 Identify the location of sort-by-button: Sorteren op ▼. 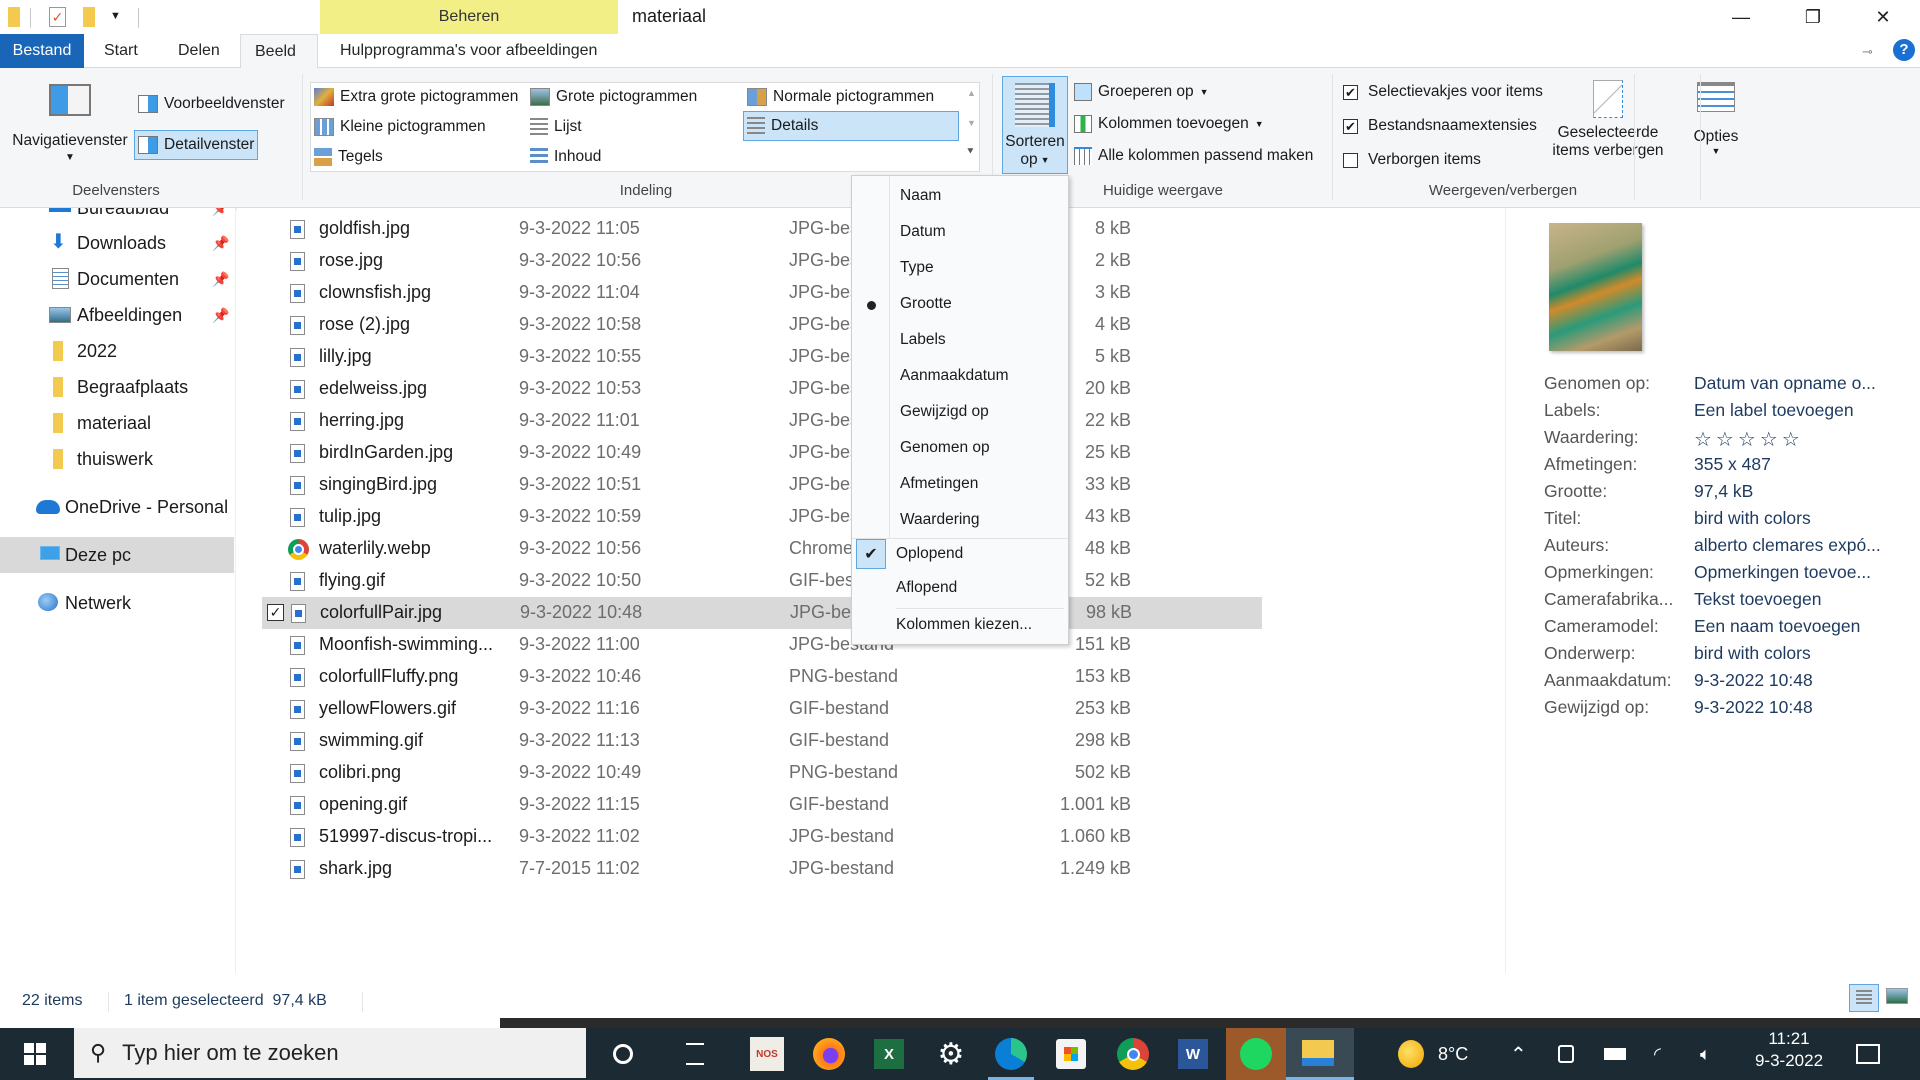
(1035, 125).